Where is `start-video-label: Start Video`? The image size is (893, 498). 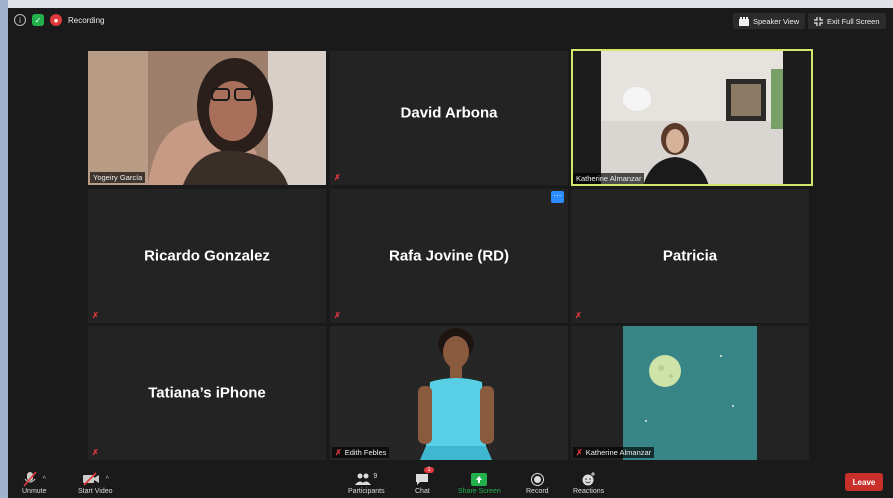
start-video-label: Start Video is located at coordinates (95, 491).